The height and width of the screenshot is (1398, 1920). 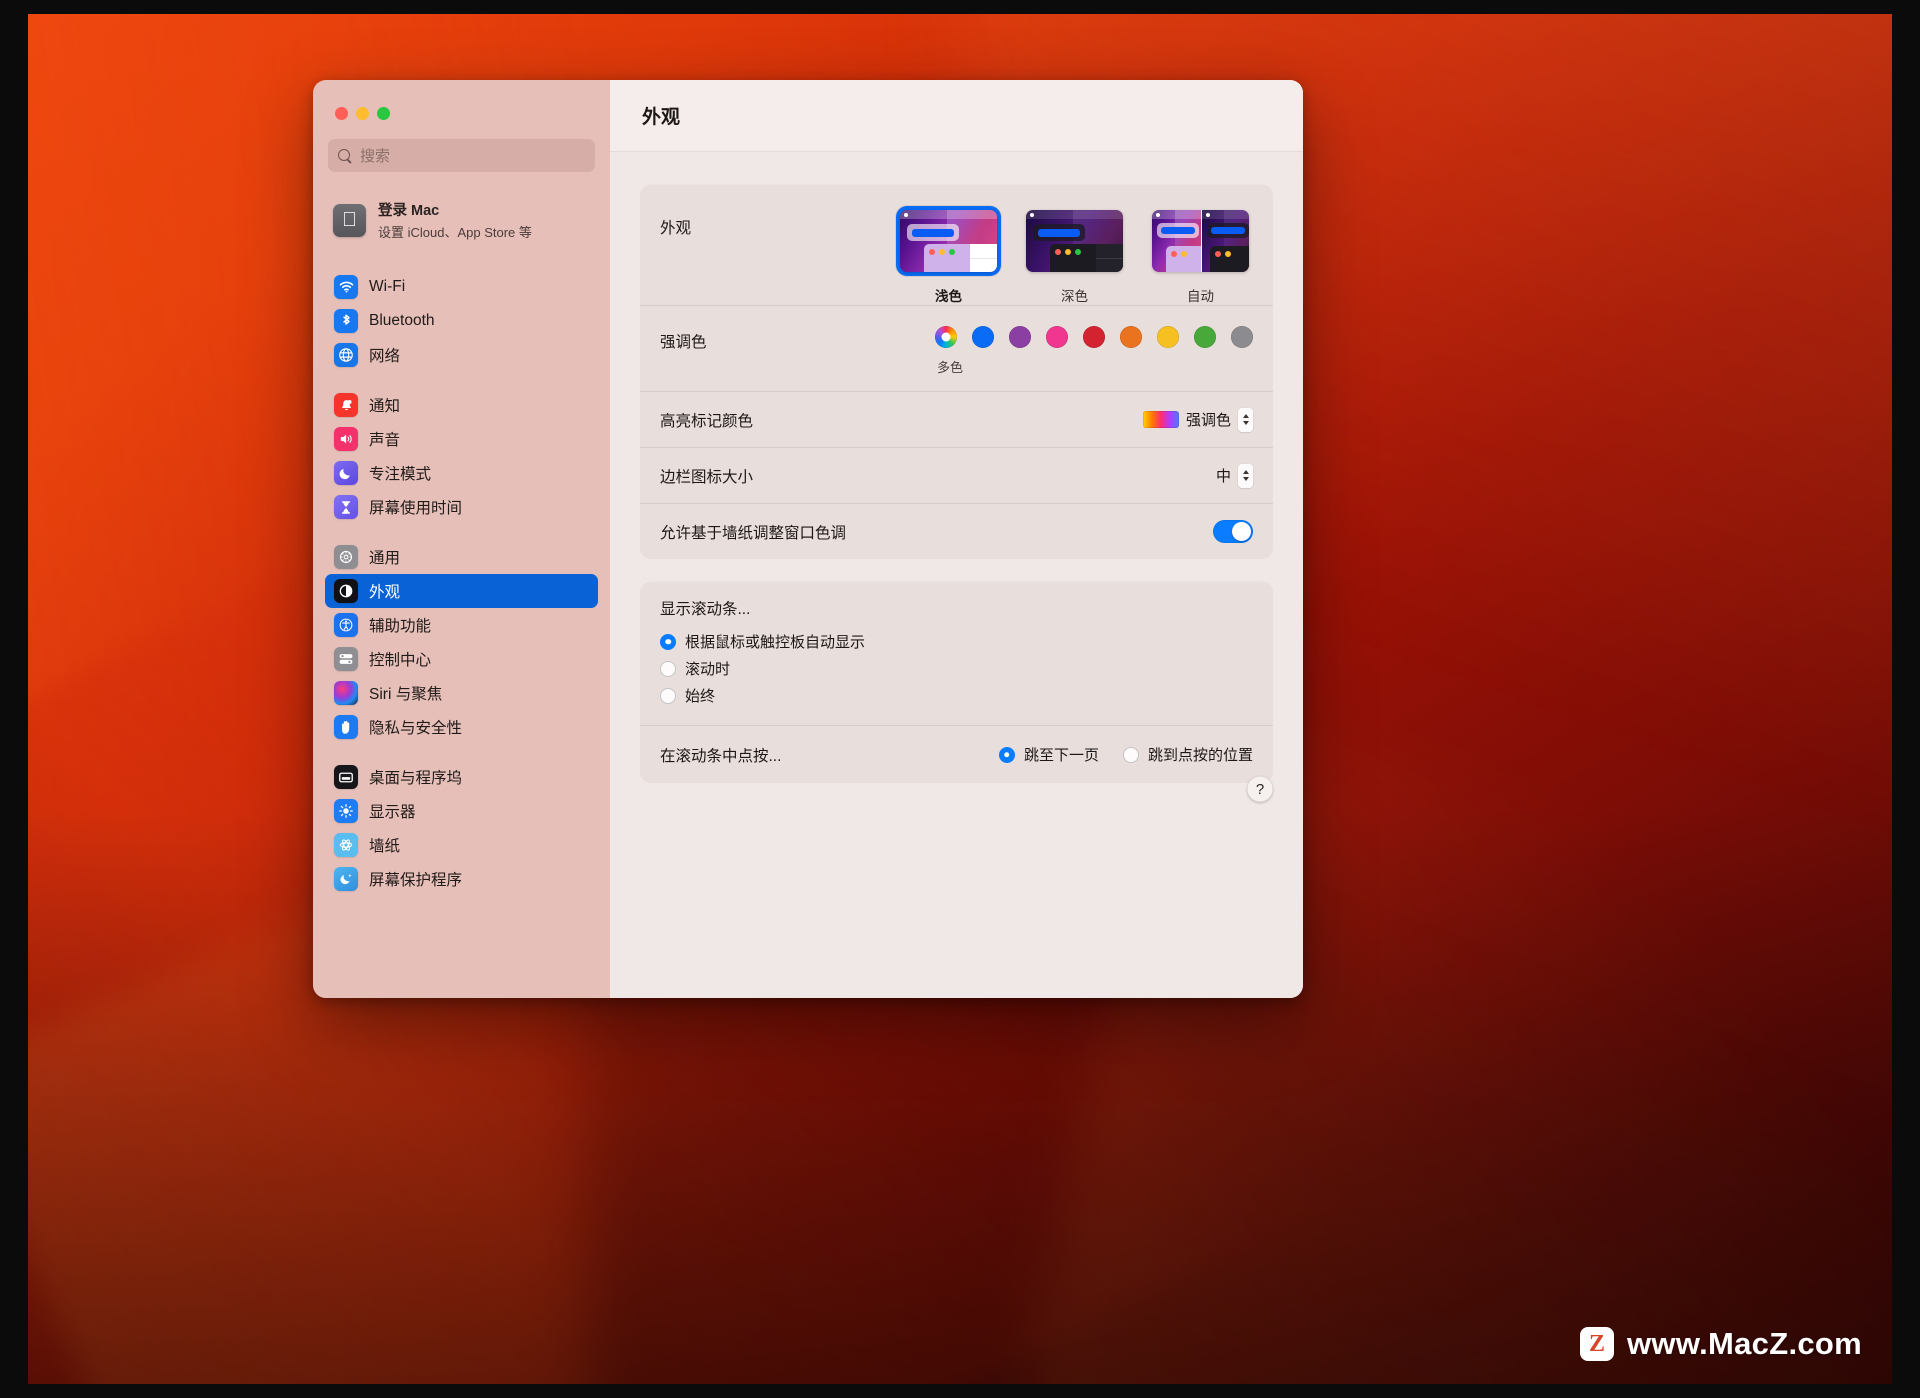 What do you see at coordinates (416, 880) in the screenshot?
I see `sidebar-item-label: 屏幕保护程序` at bounding box center [416, 880].